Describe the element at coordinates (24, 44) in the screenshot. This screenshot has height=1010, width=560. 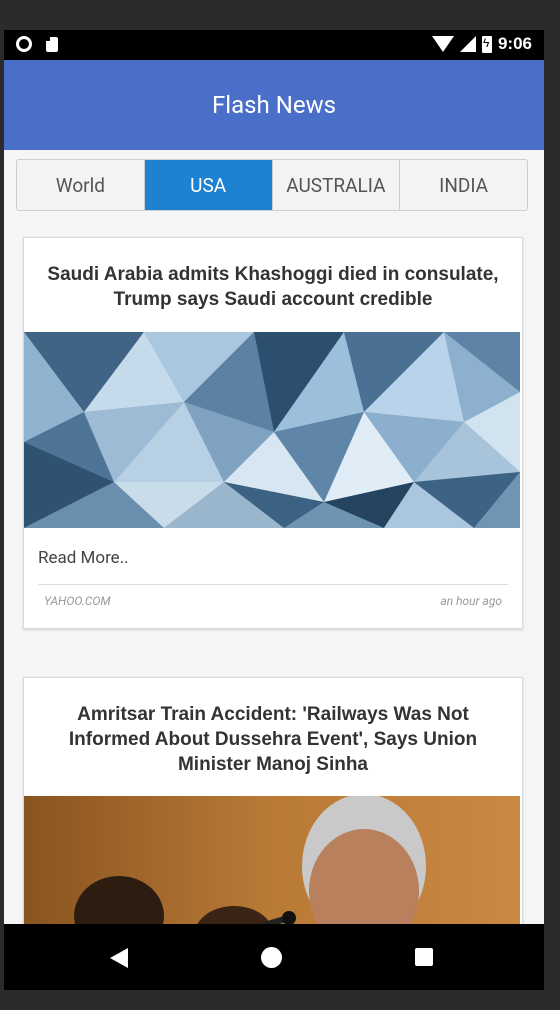
I see `notification-circle-icon` at that location.